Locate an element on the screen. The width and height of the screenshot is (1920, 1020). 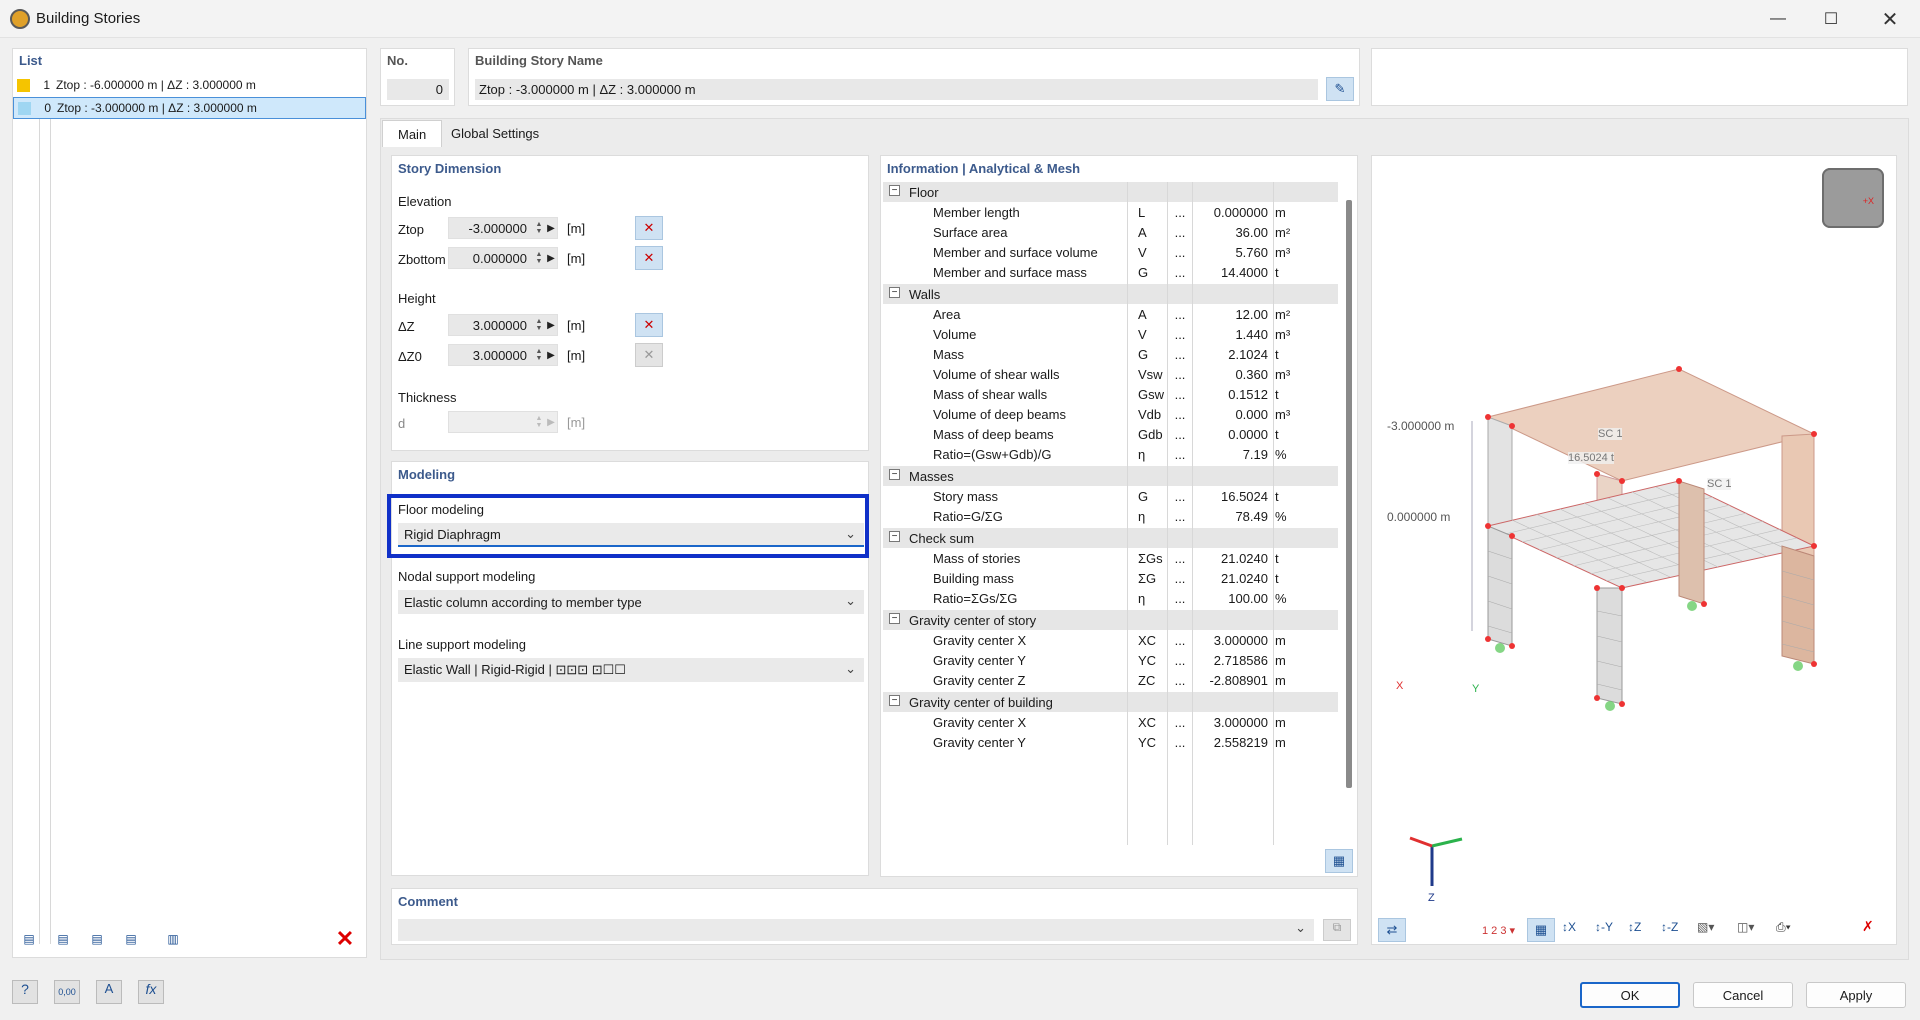
numbering-icon: 1 2 3 ▾ is located at coordinates (1502, 930).